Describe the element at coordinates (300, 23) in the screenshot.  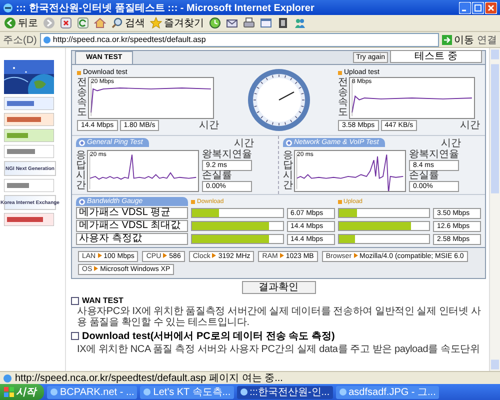
I see `people-icon` at that location.